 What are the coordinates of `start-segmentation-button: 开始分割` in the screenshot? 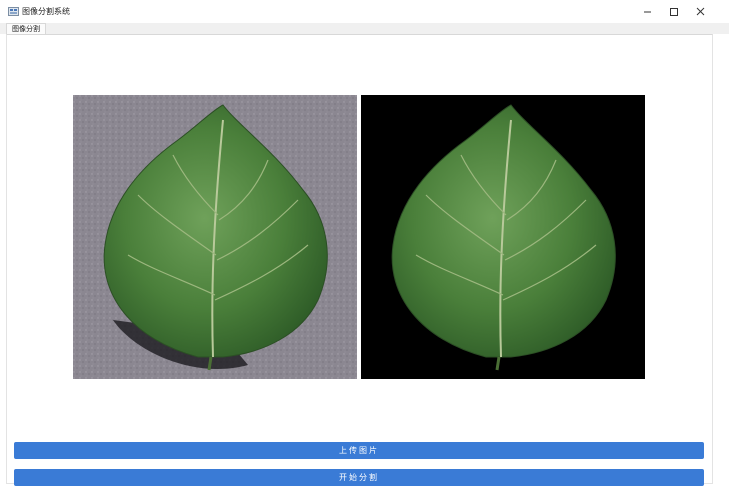 It's located at (359, 477).